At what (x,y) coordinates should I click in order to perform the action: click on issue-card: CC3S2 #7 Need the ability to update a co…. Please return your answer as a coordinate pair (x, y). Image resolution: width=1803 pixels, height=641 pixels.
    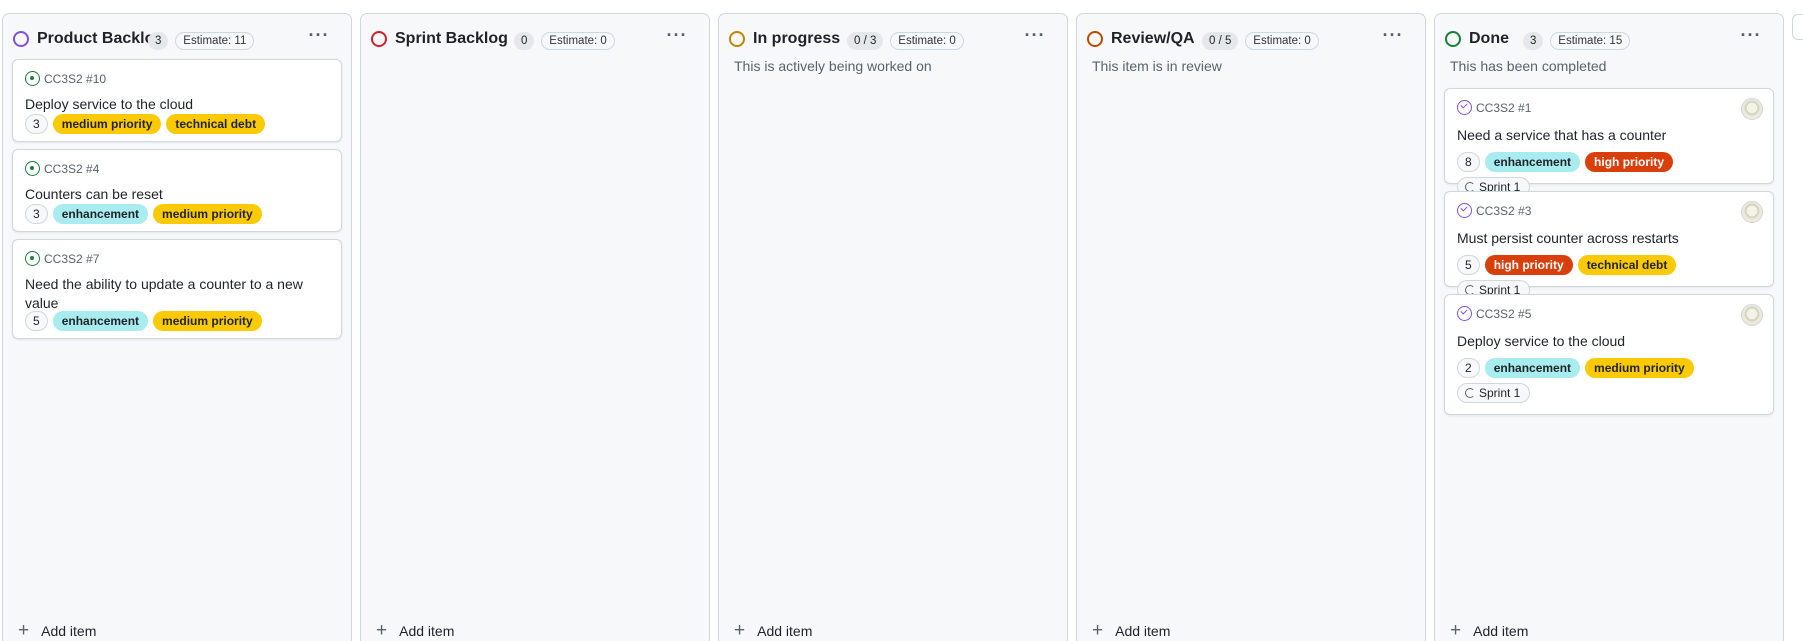
    Looking at the image, I should click on (177, 289).